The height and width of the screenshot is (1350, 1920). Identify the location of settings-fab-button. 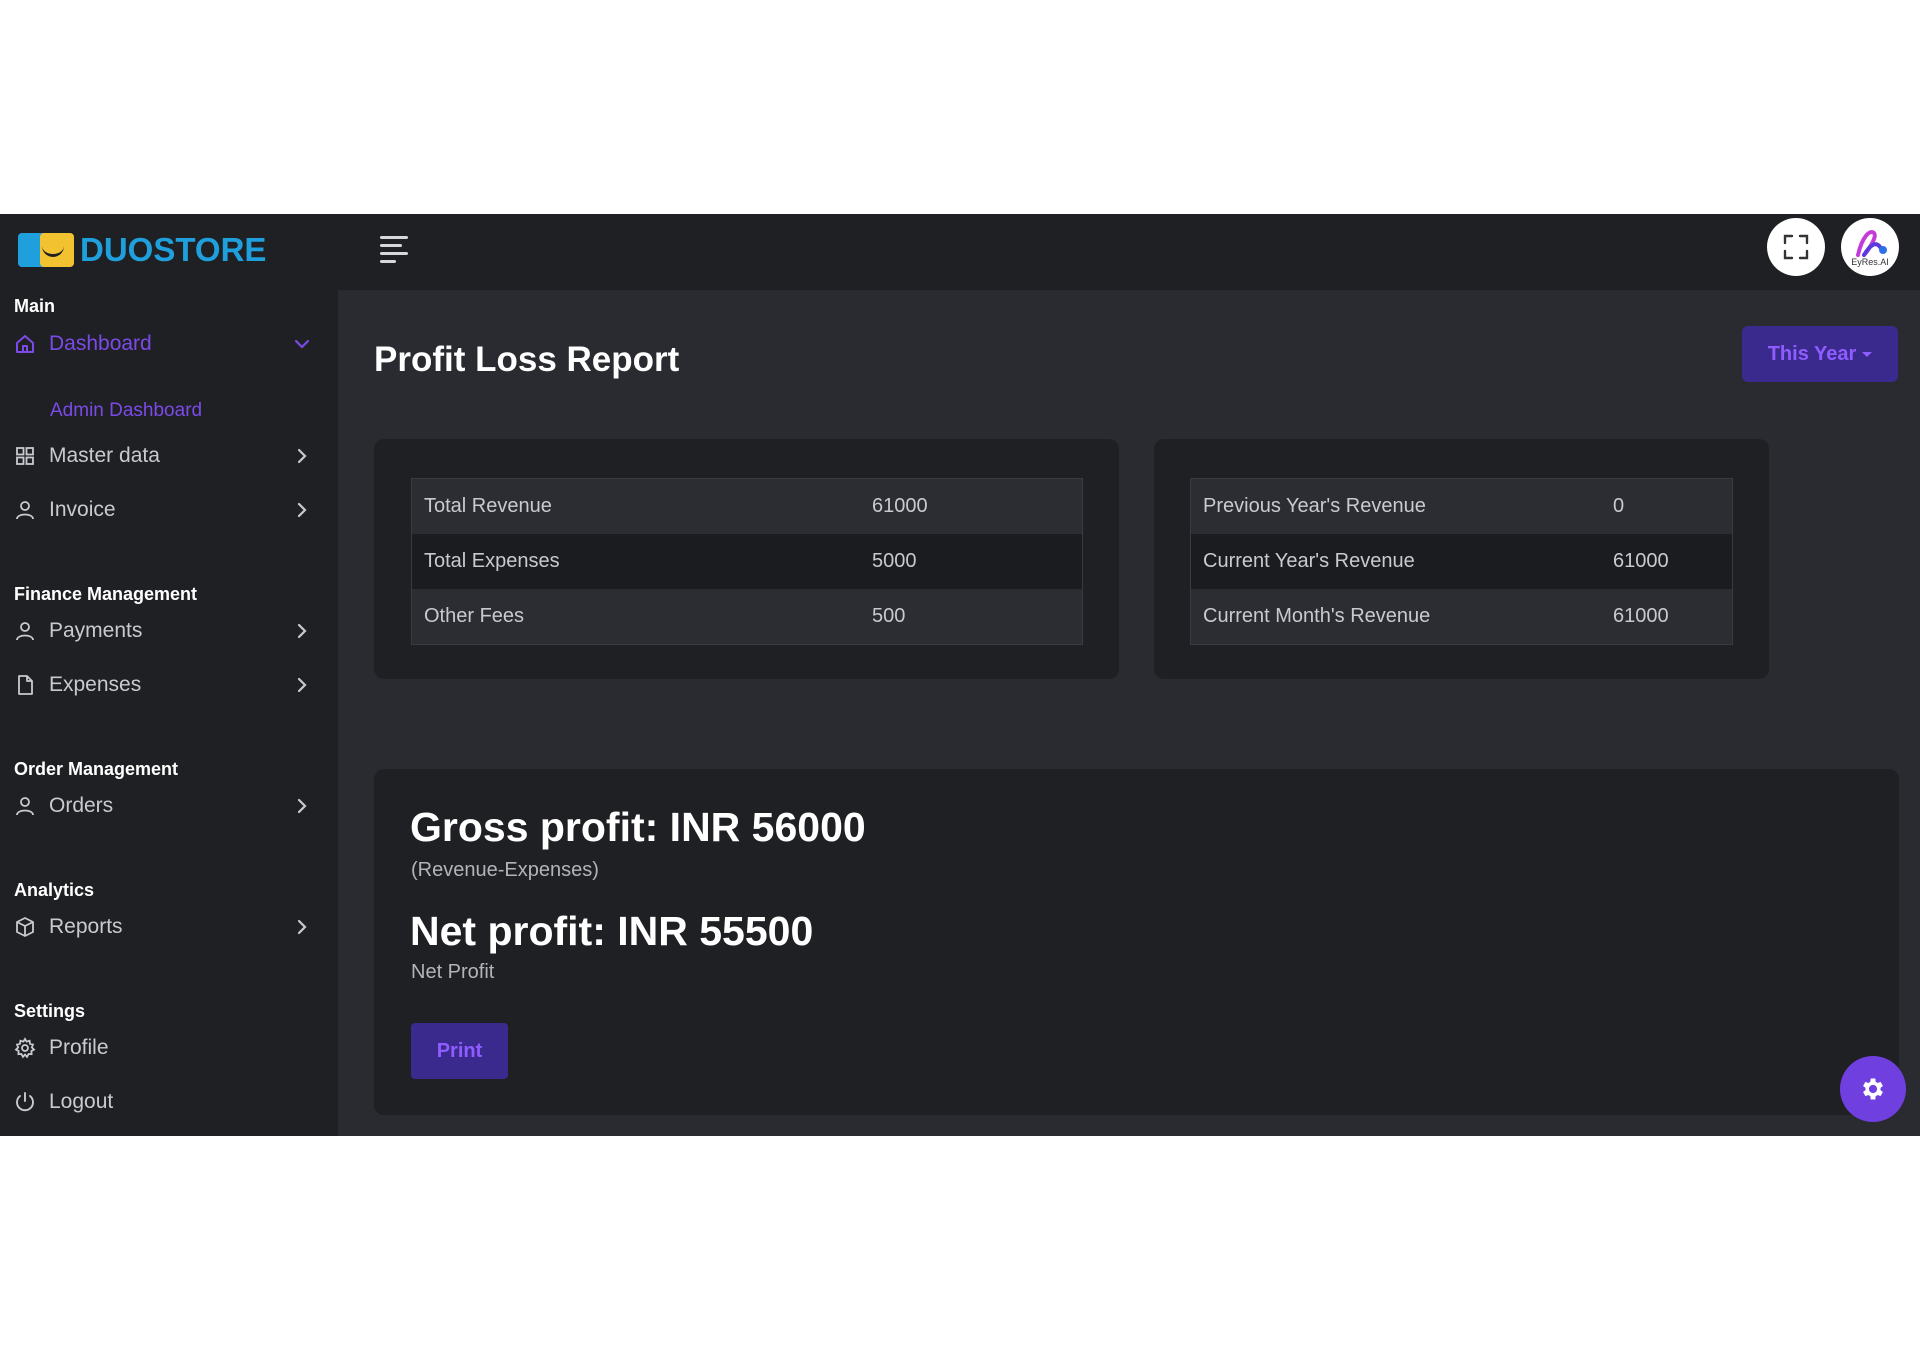
(1873, 1089).